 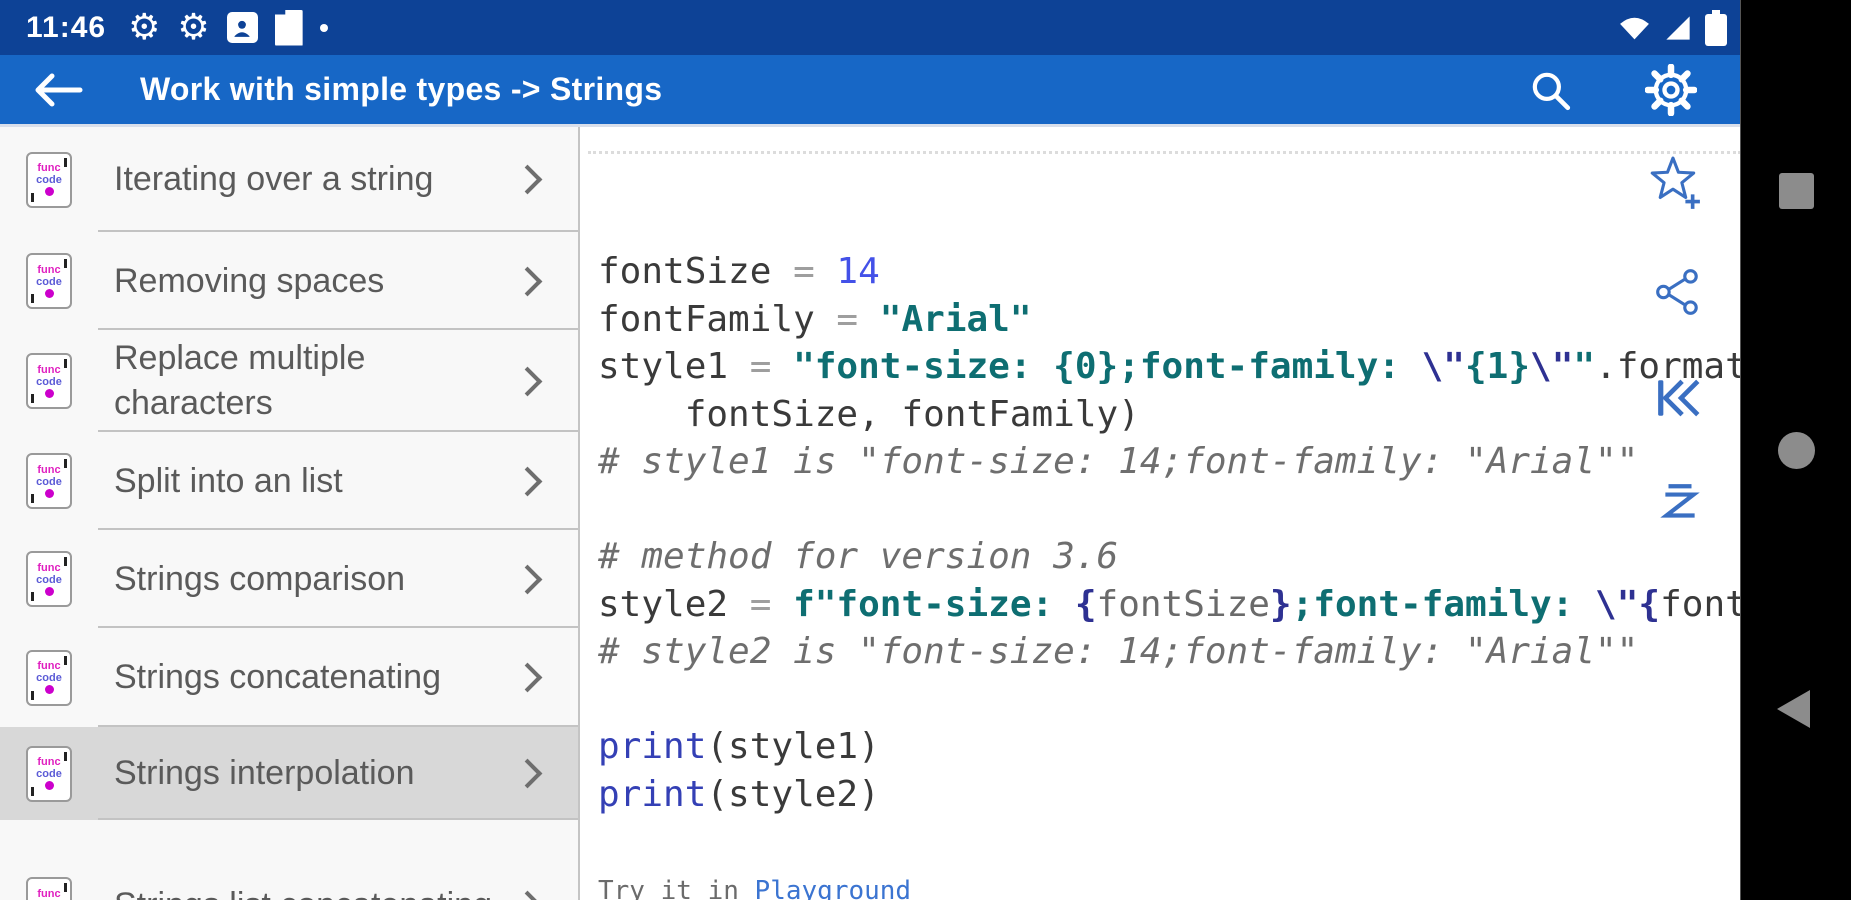 What do you see at coordinates (1634, 28) in the screenshot?
I see `wifi-icon` at bounding box center [1634, 28].